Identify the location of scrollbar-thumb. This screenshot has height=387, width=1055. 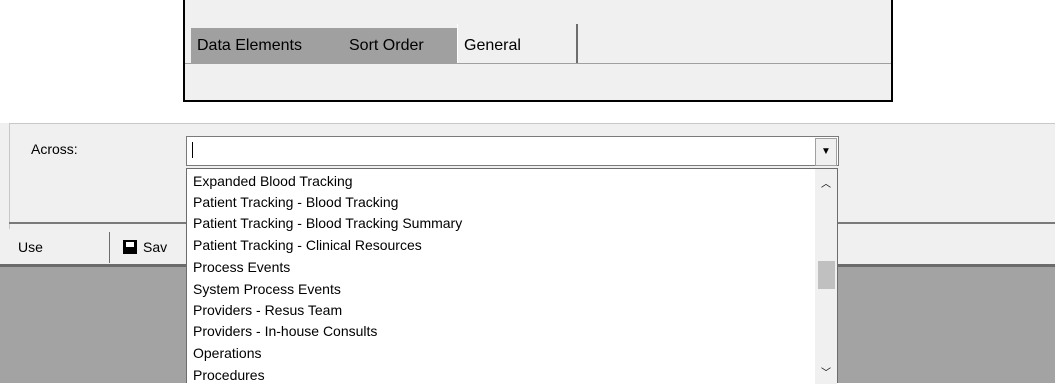
(826, 275).